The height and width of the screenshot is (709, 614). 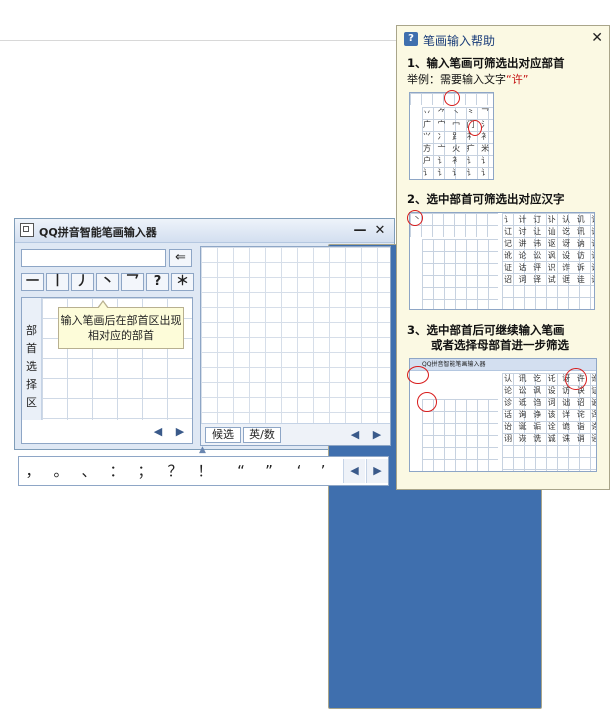 I want to click on backspace-button: ⇐, so click(x=180, y=258).